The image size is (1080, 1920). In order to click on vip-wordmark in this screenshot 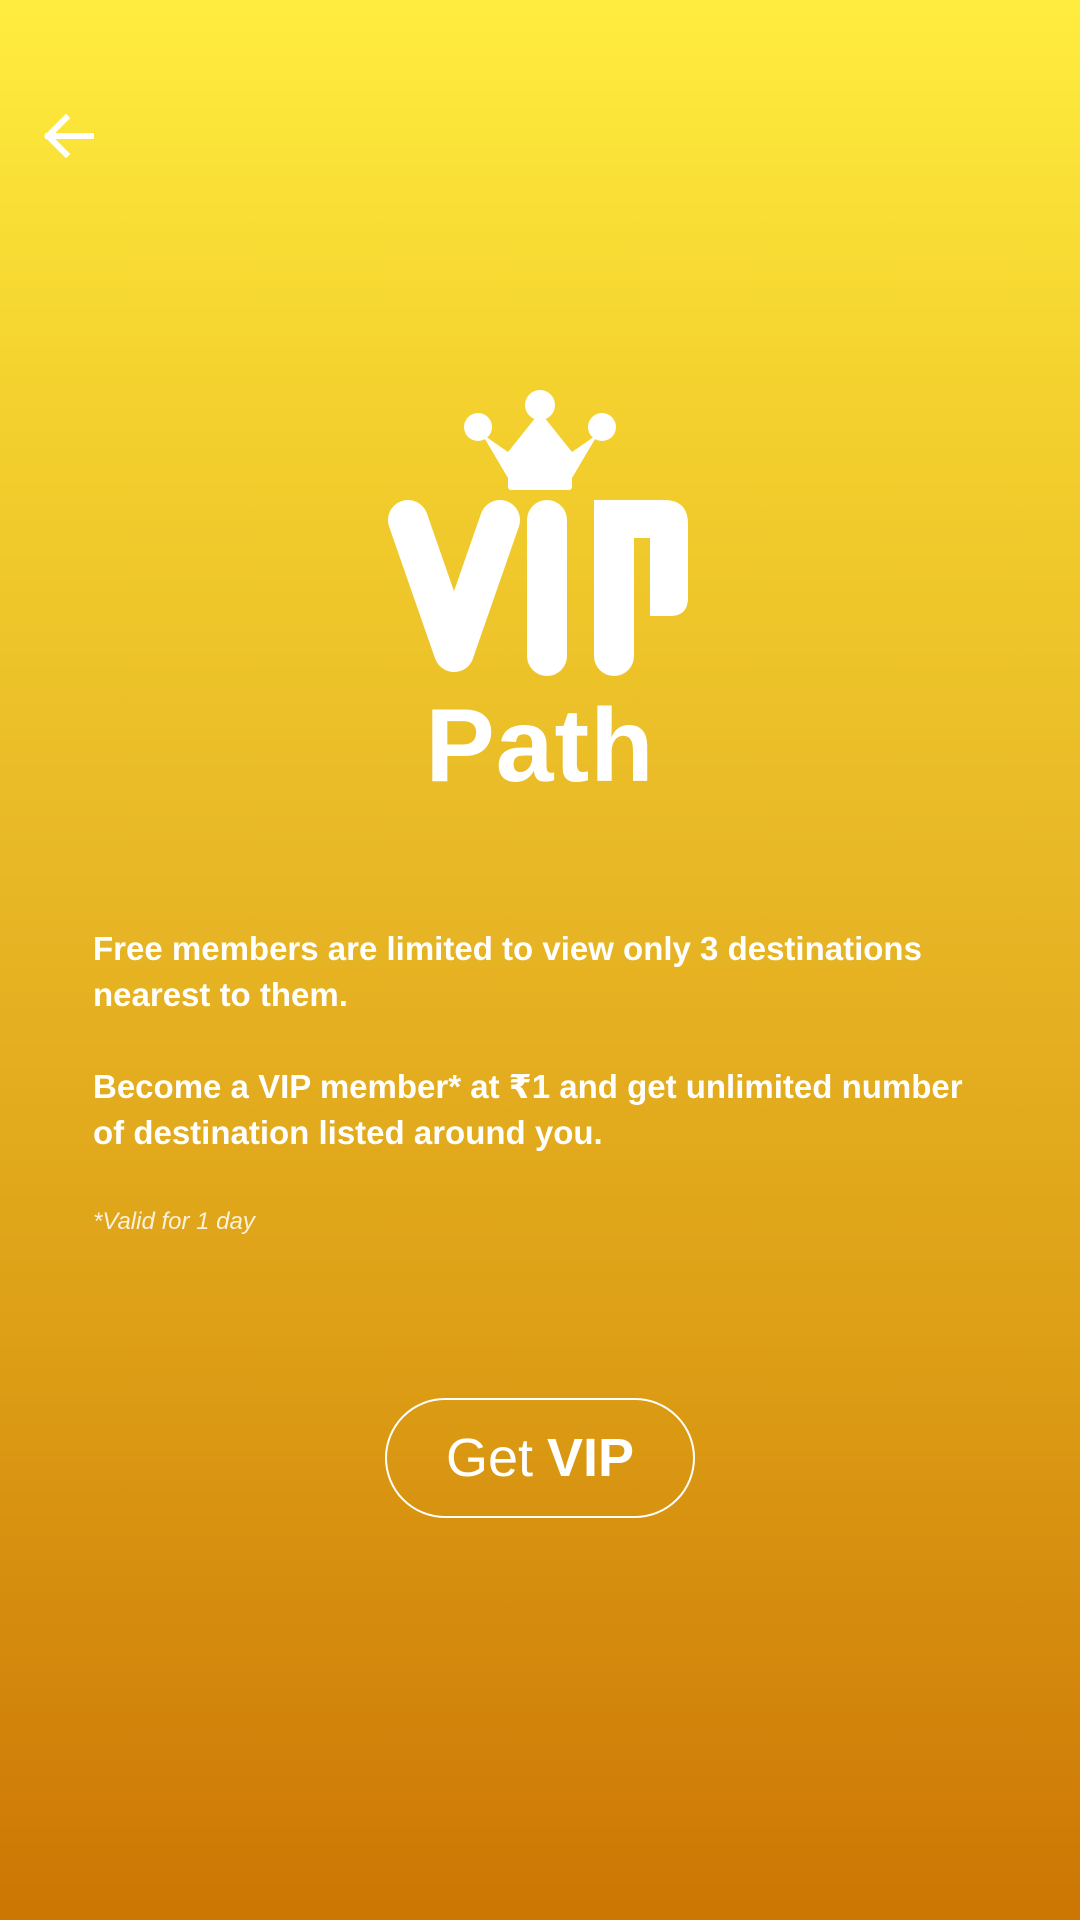, I will do `click(538, 588)`.